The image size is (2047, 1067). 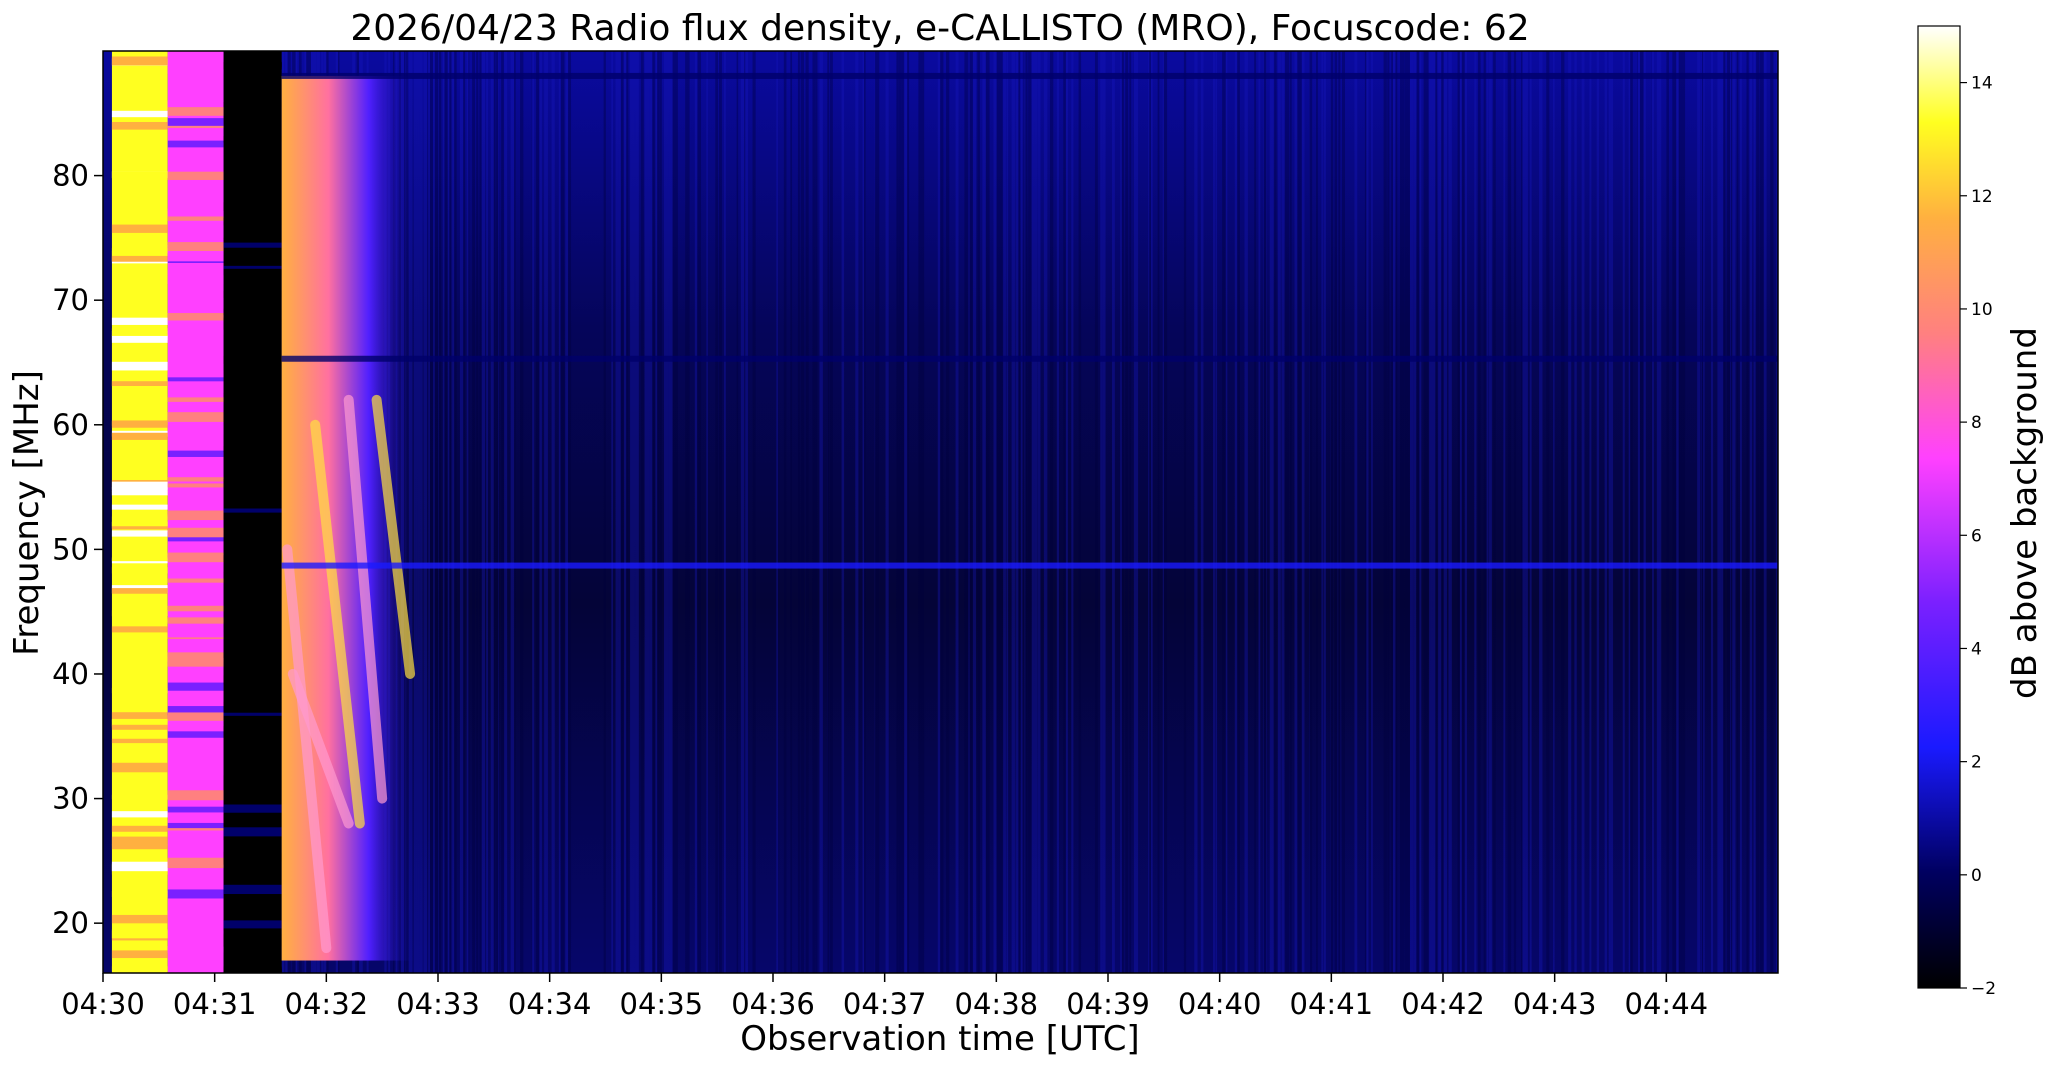 What do you see at coordinates (215, 1004) in the screenshot?
I see `x-tick-label: 04:31` at bounding box center [215, 1004].